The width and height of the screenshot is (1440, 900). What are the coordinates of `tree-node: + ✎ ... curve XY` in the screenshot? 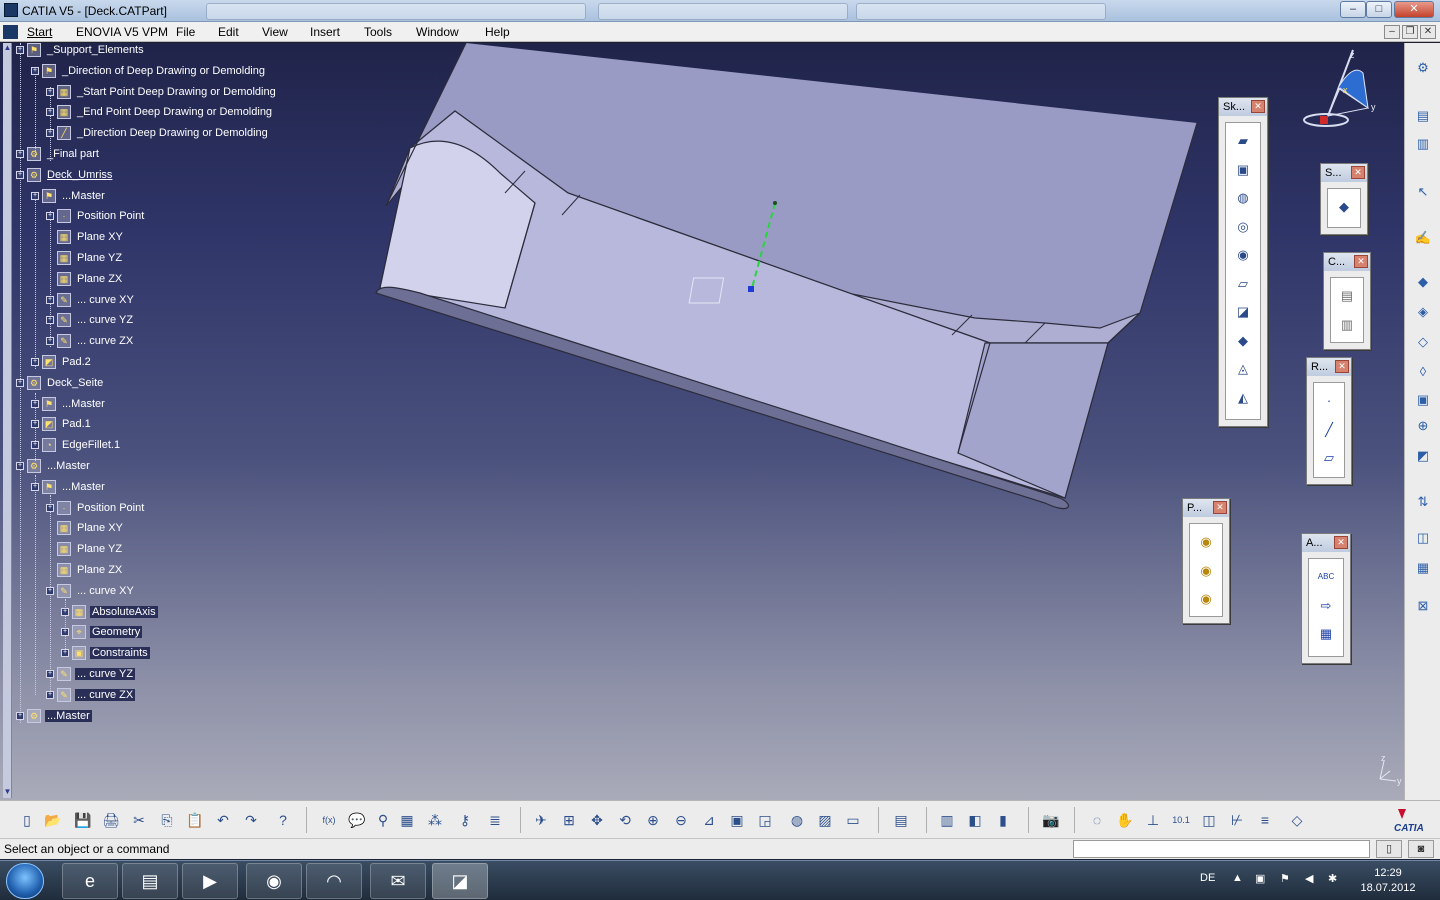 It's located at (91, 591).